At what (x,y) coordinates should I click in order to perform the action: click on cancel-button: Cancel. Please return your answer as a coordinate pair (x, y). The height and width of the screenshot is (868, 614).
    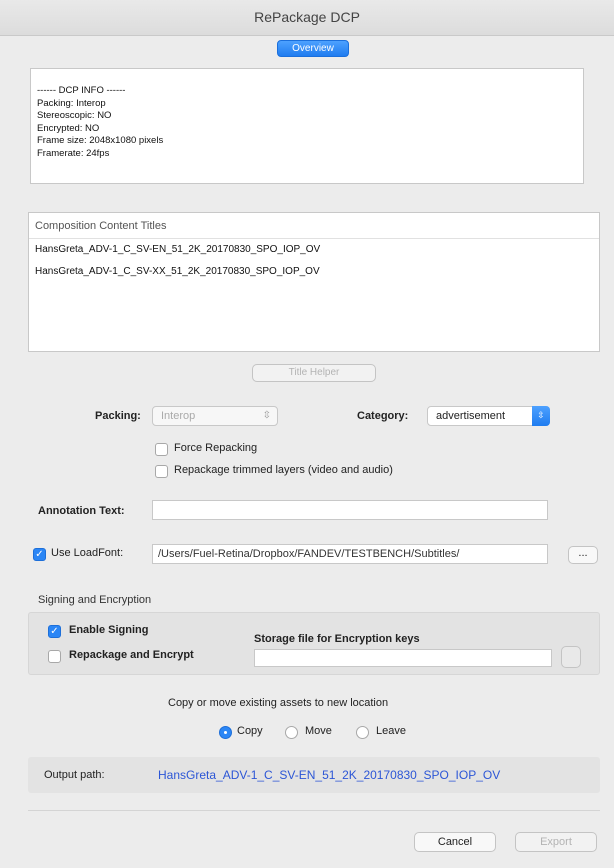
    Looking at the image, I should click on (455, 842).